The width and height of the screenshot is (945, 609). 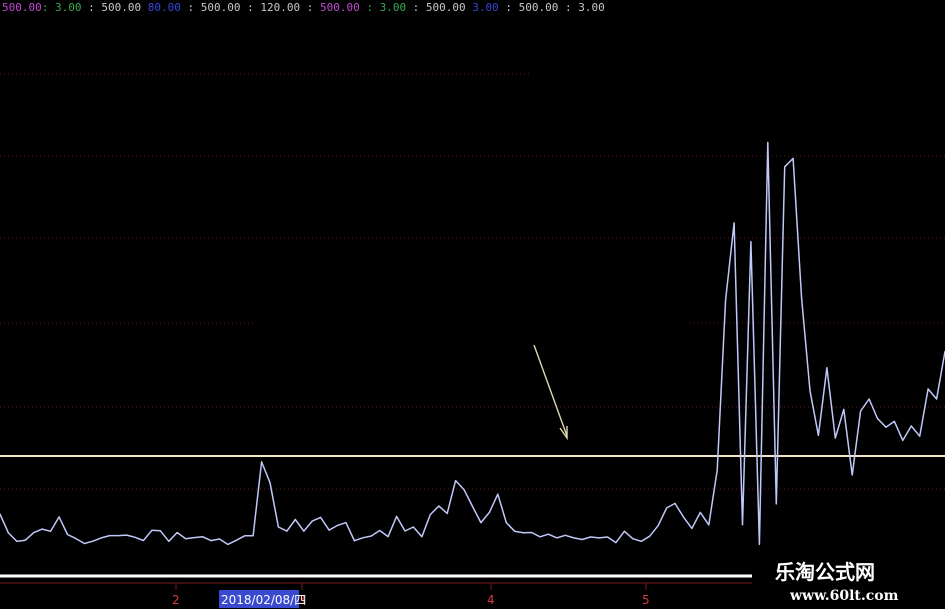 I want to click on header-segment: 3.00, so click(x=485, y=7).